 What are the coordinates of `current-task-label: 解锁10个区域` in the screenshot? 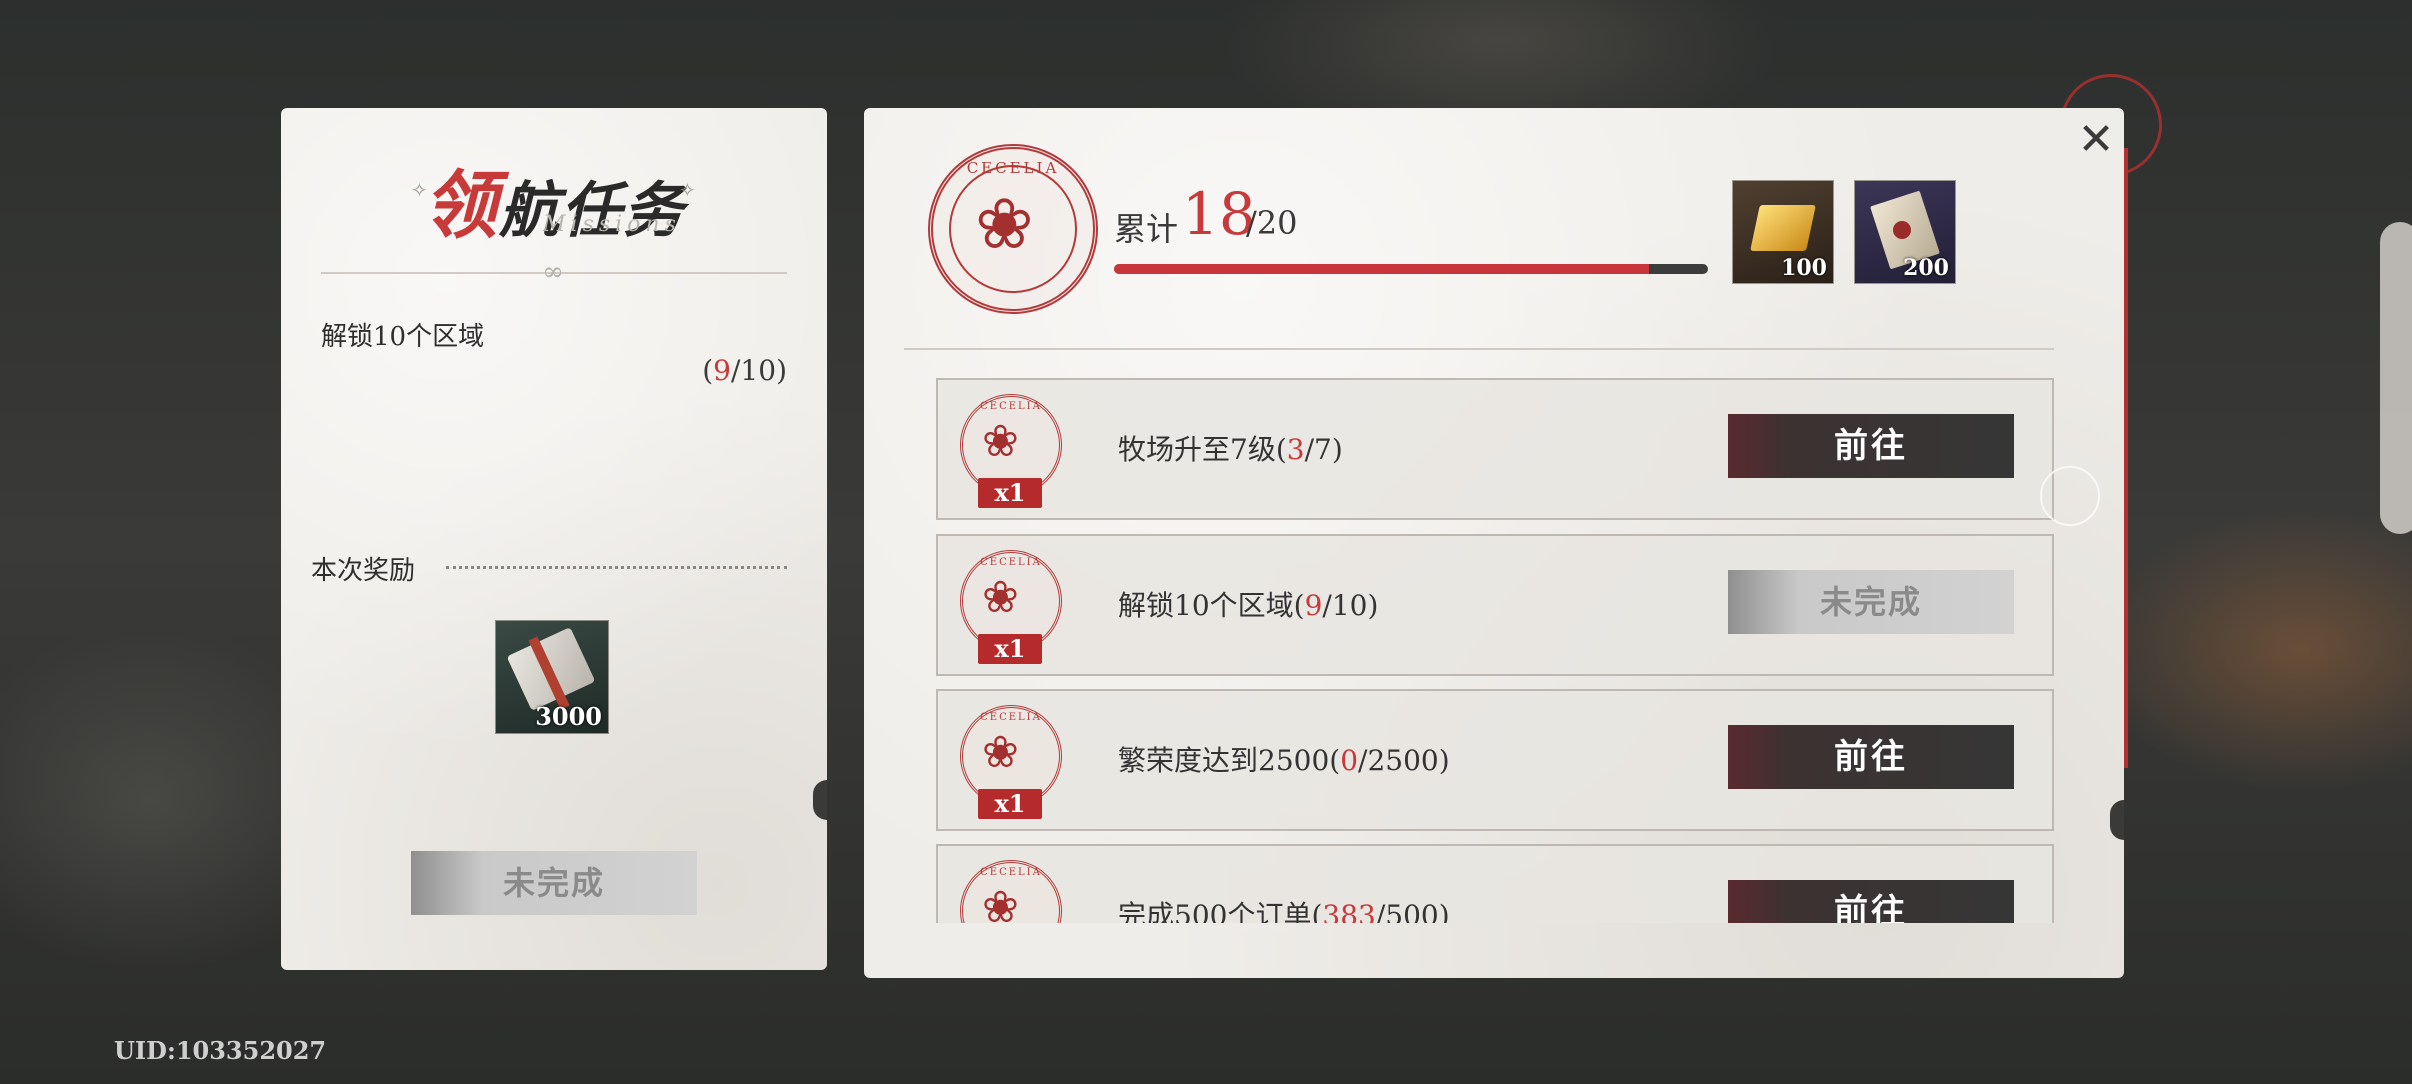 It's located at (403, 337).